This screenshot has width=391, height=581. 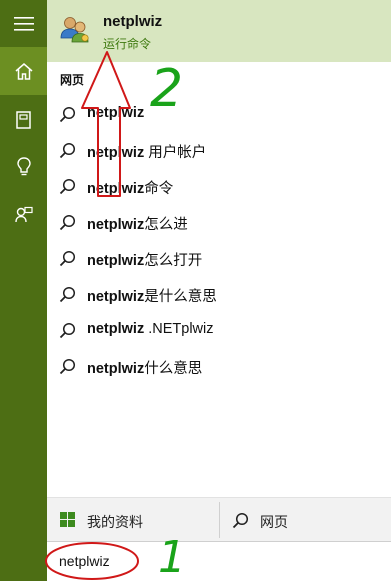 What do you see at coordinates (305, 520) in the screenshot?
I see `web-search-button: 网页` at bounding box center [305, 520].